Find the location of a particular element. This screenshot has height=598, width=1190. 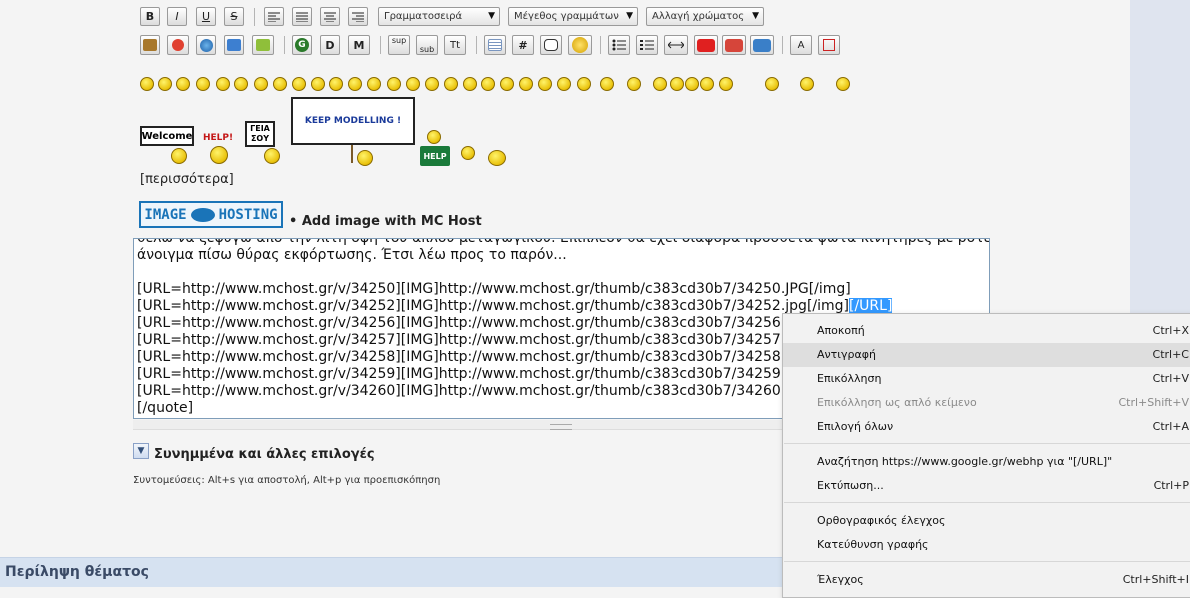

quote-button is located at coordinates (551, 45).